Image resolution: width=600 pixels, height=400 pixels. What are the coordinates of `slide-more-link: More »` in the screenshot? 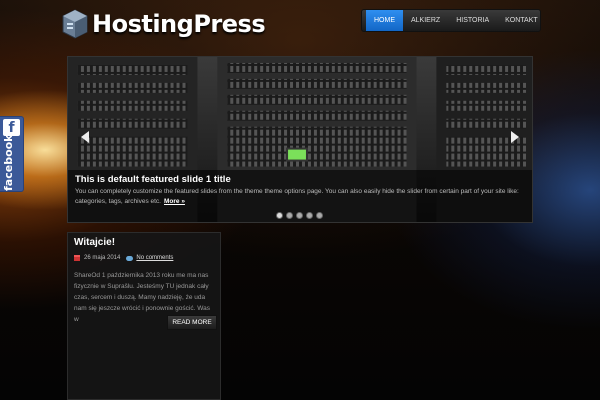 It's located at (174, 201).